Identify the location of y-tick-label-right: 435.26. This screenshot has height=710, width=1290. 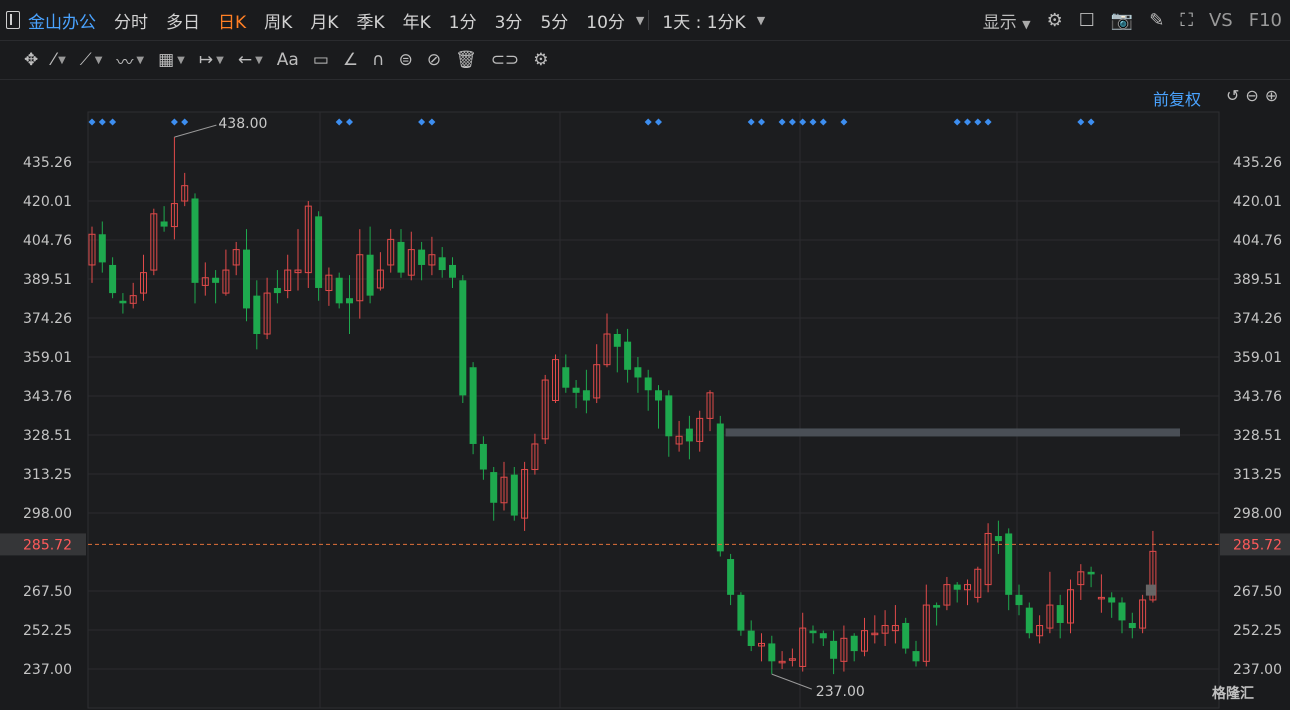
(1257, 163).